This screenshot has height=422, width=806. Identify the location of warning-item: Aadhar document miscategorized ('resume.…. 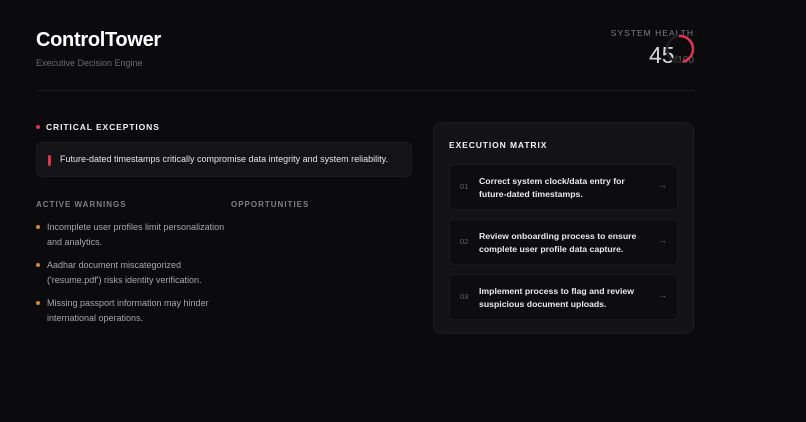
(131, 273).